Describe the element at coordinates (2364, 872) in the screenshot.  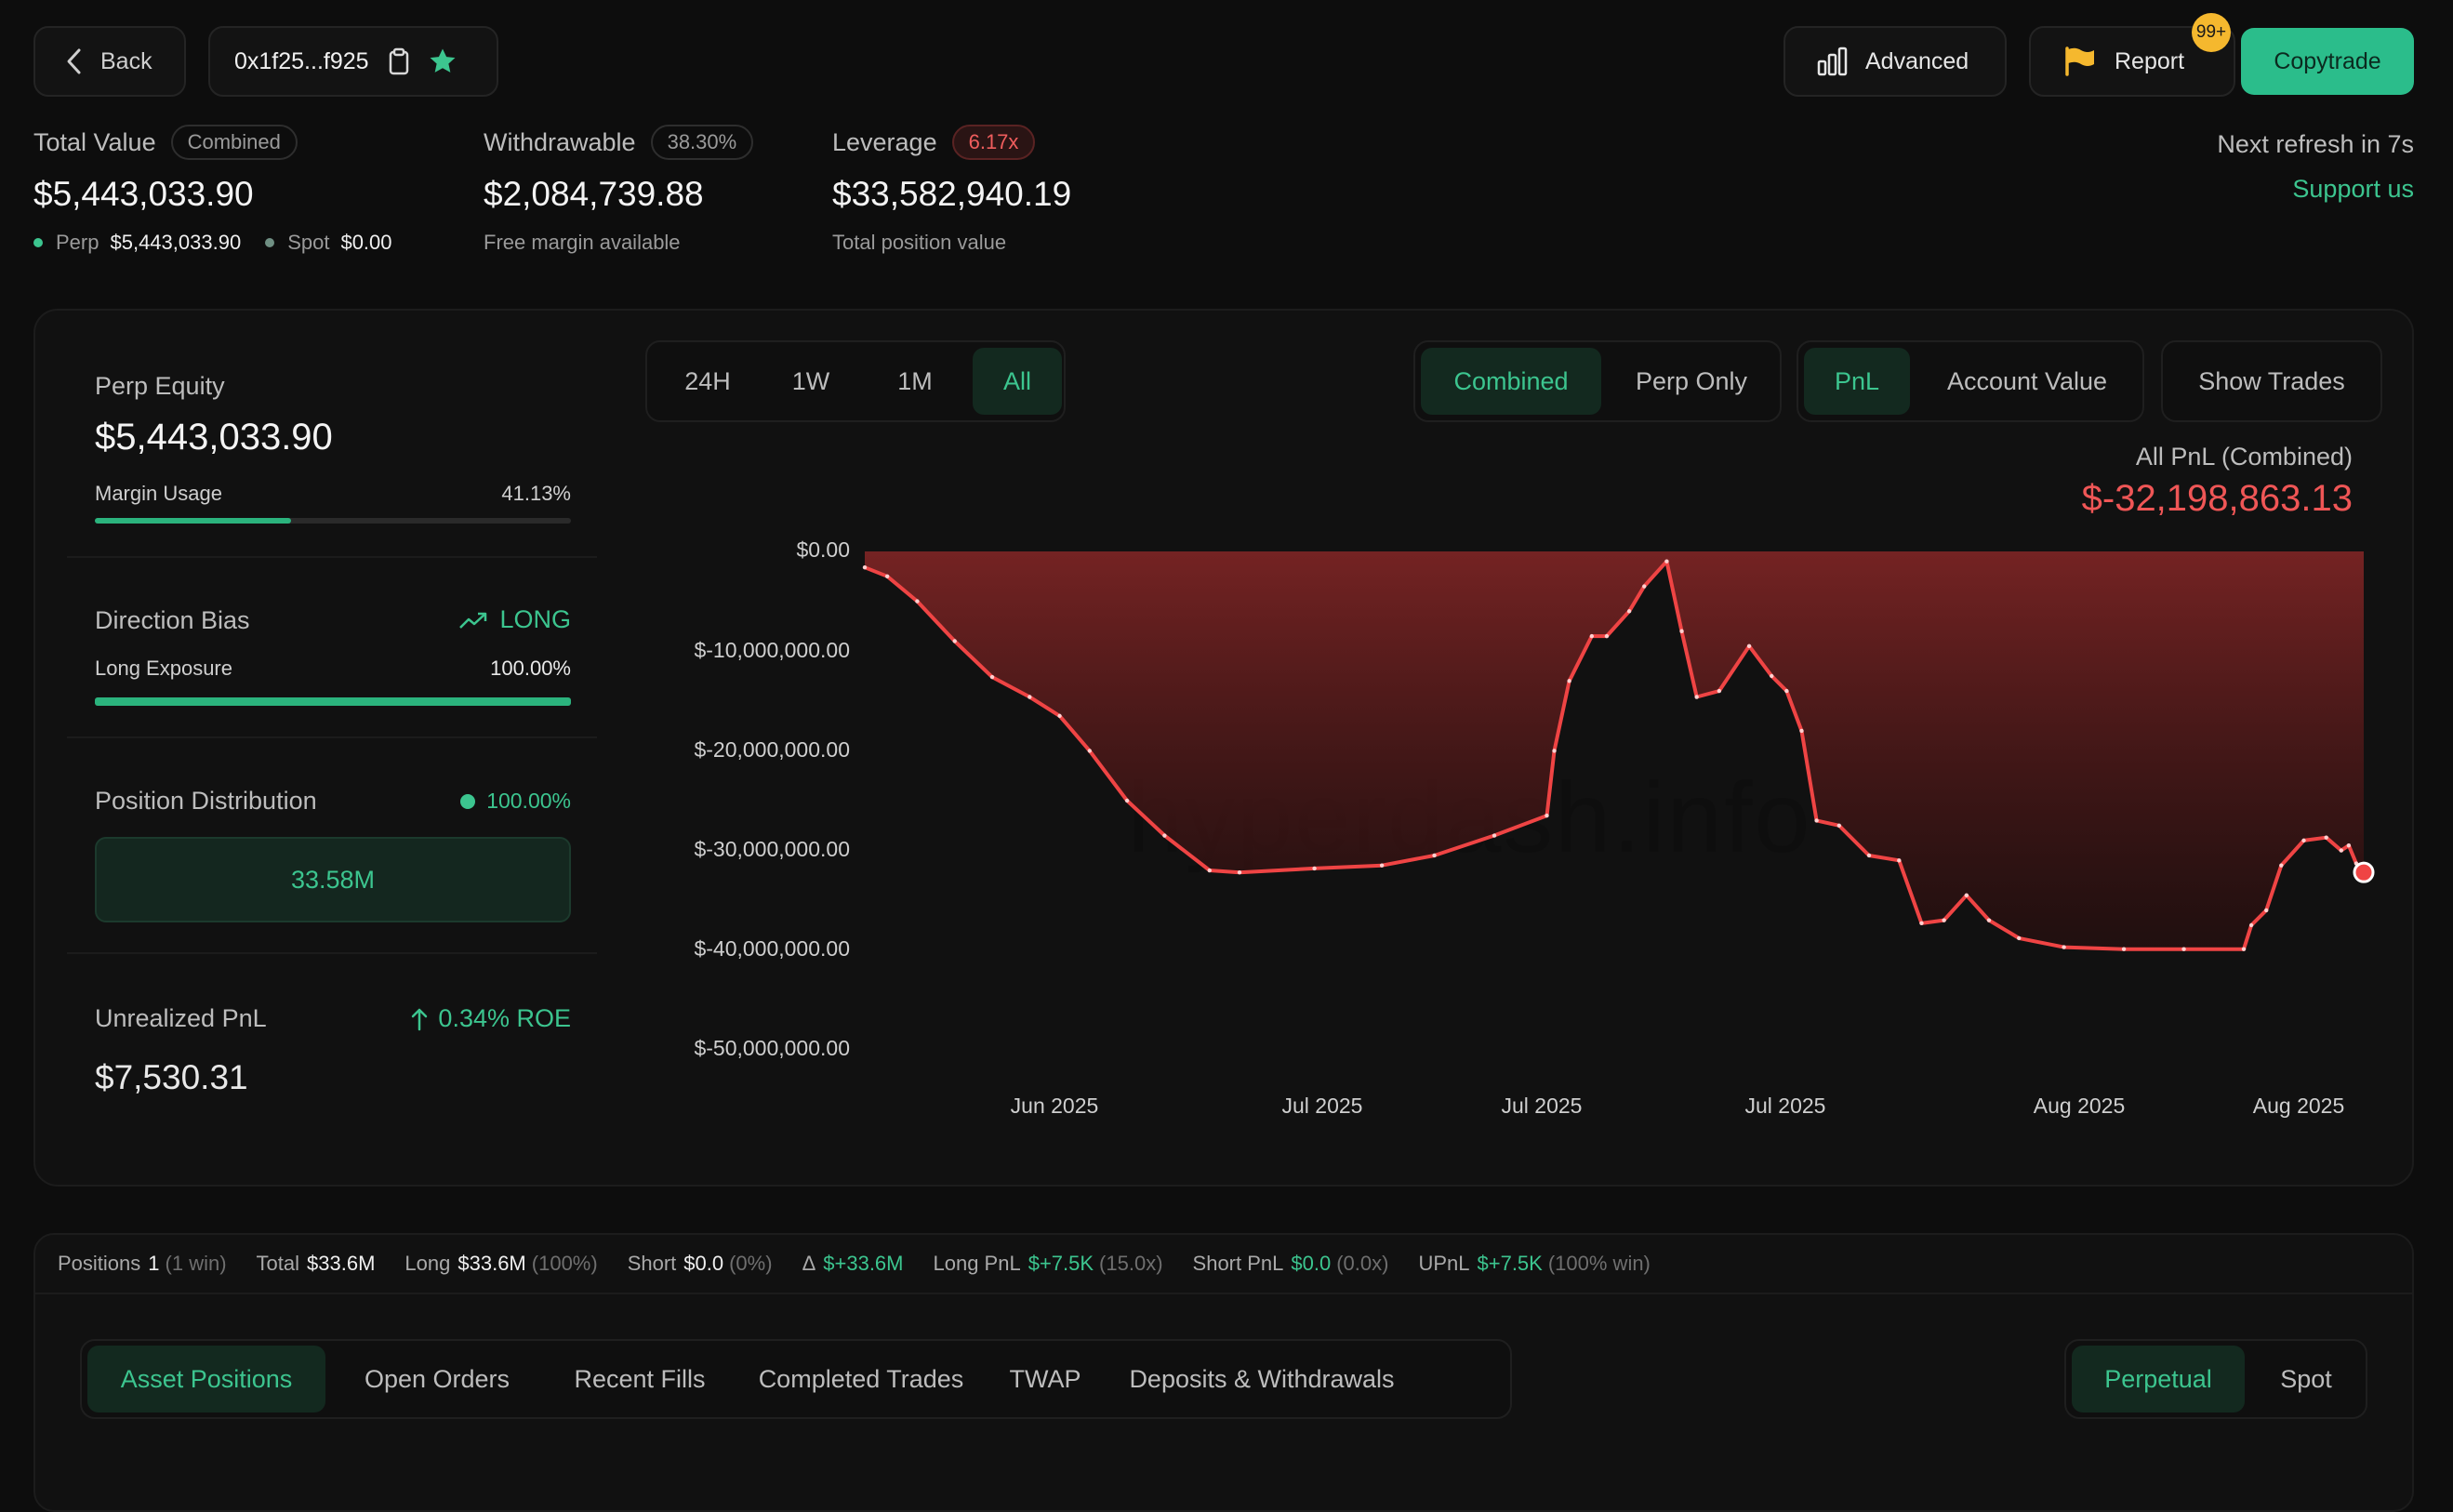
I see `pnl-last-point-marker` at that location.